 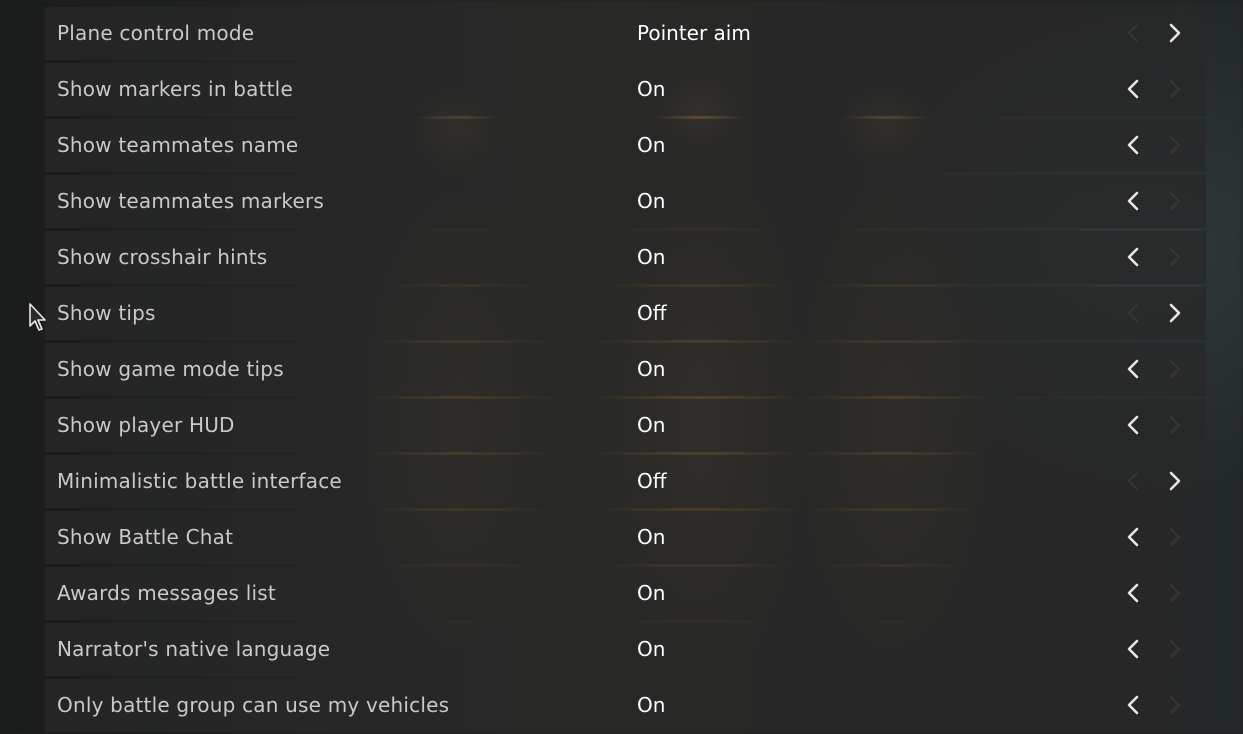 What do you see at coordinates (625, 257) in the screenshot?
I see `setting-row: Show crosshair hints On` at bounding box center [625, 257].